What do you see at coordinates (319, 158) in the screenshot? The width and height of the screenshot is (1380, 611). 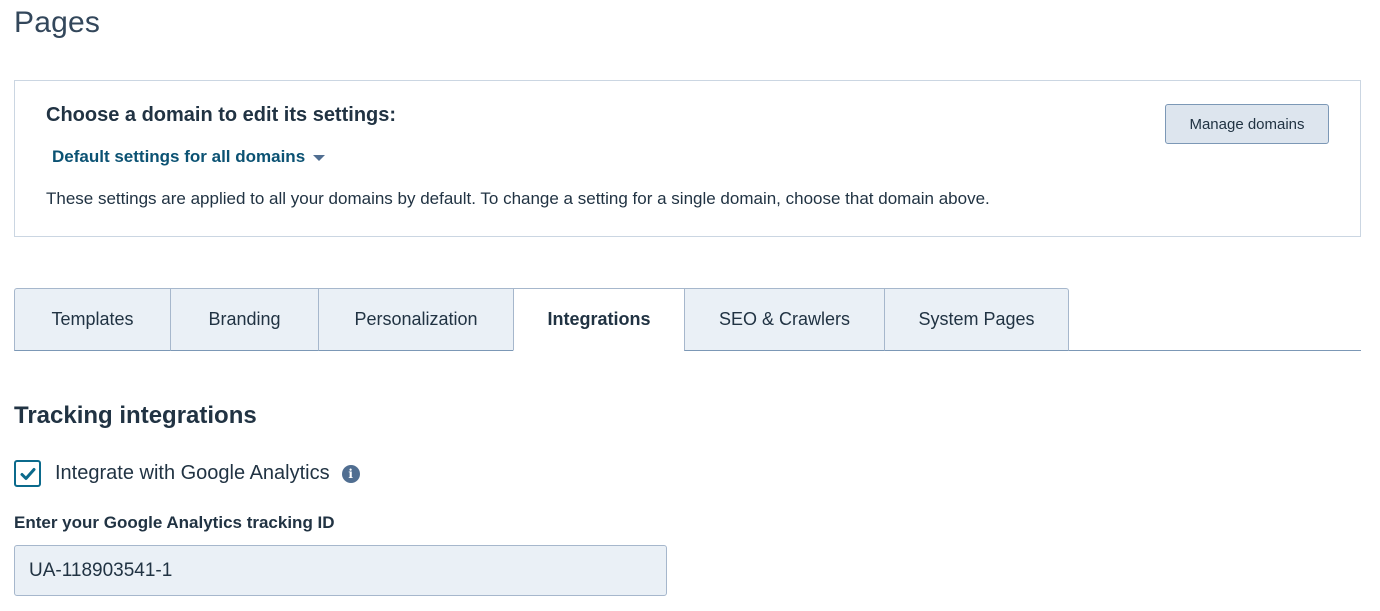 I see `caret-down-icon` at bounding box center [319, 158].